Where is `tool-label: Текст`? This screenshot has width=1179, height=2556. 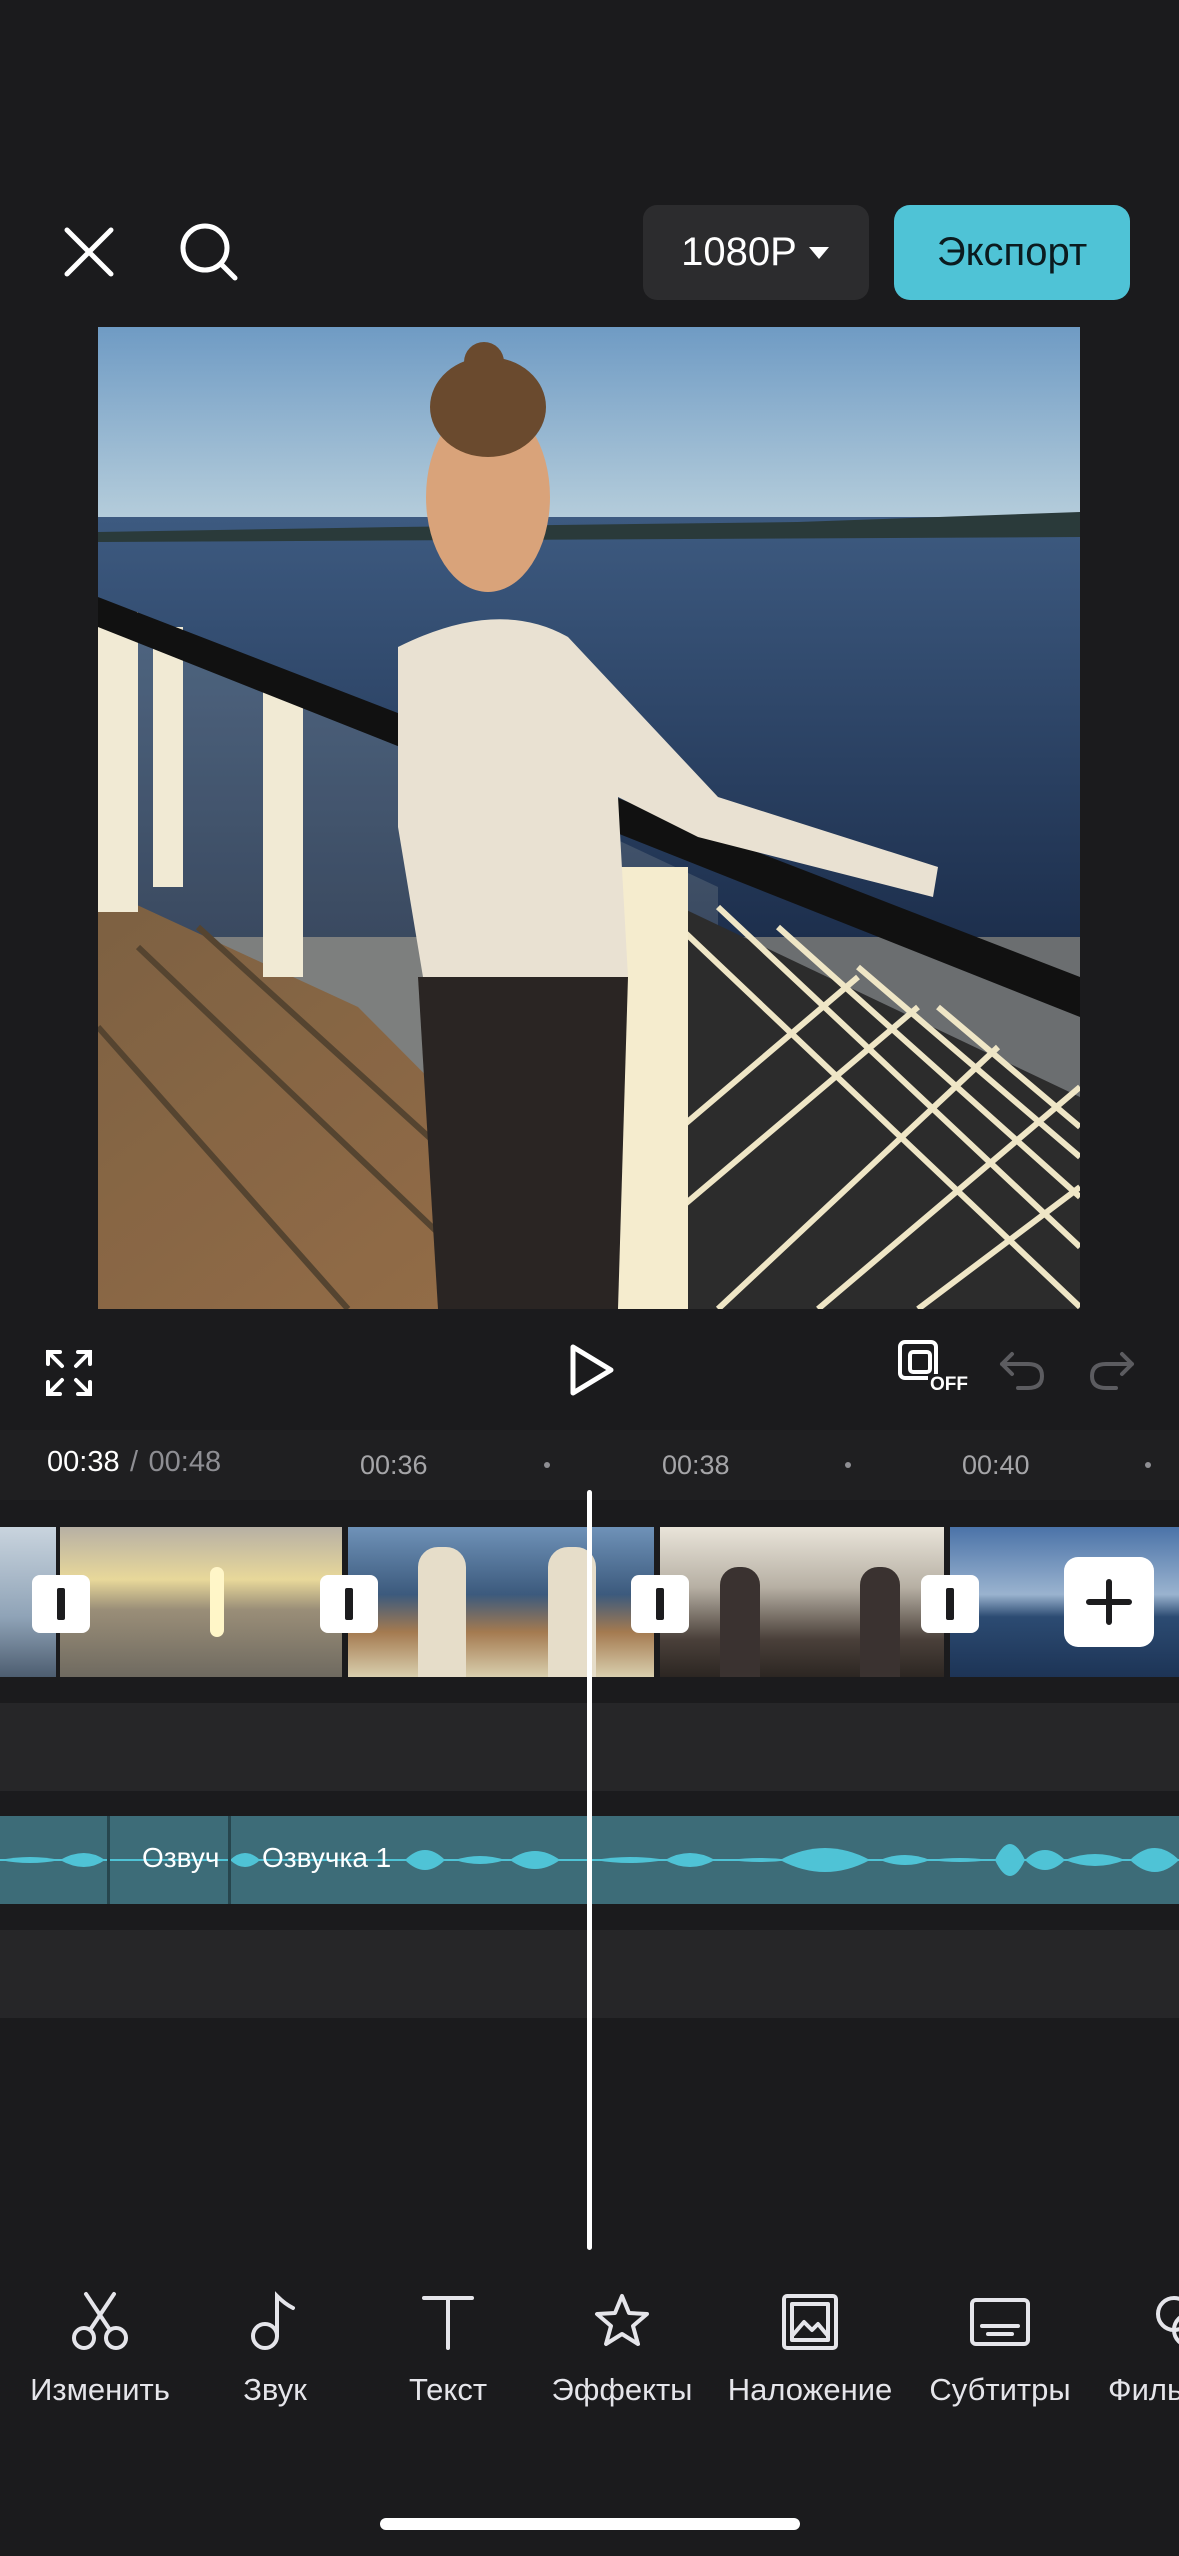
tool-label: Текст is located at coordinates (448, 2389).